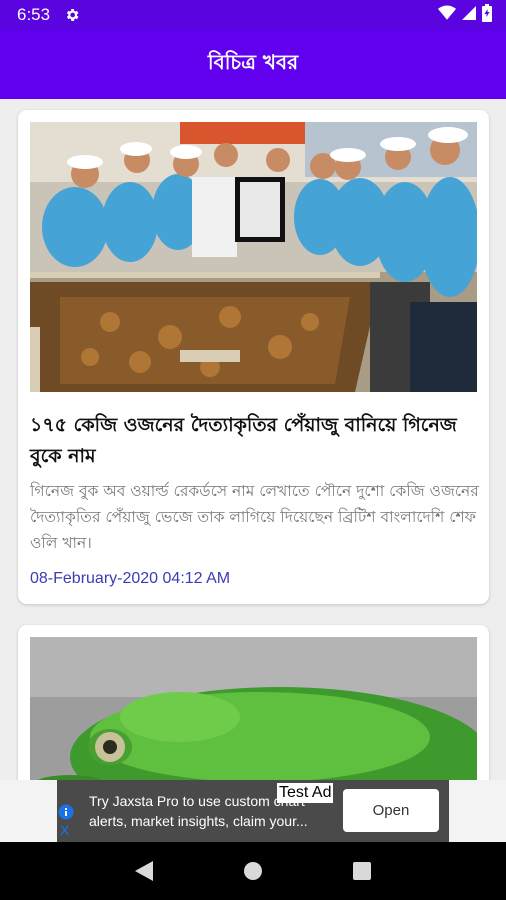 This screenshot has height=900, width=506. Describe the element at coordinates (391, 810) in the screenshot. I see `ad-open-button: Open` at that location.